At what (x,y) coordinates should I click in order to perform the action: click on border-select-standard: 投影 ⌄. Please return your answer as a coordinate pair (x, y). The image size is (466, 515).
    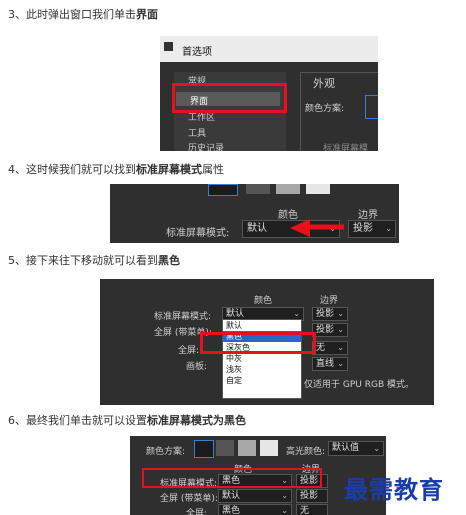
    Looking at the image, I should click on (330, 314).